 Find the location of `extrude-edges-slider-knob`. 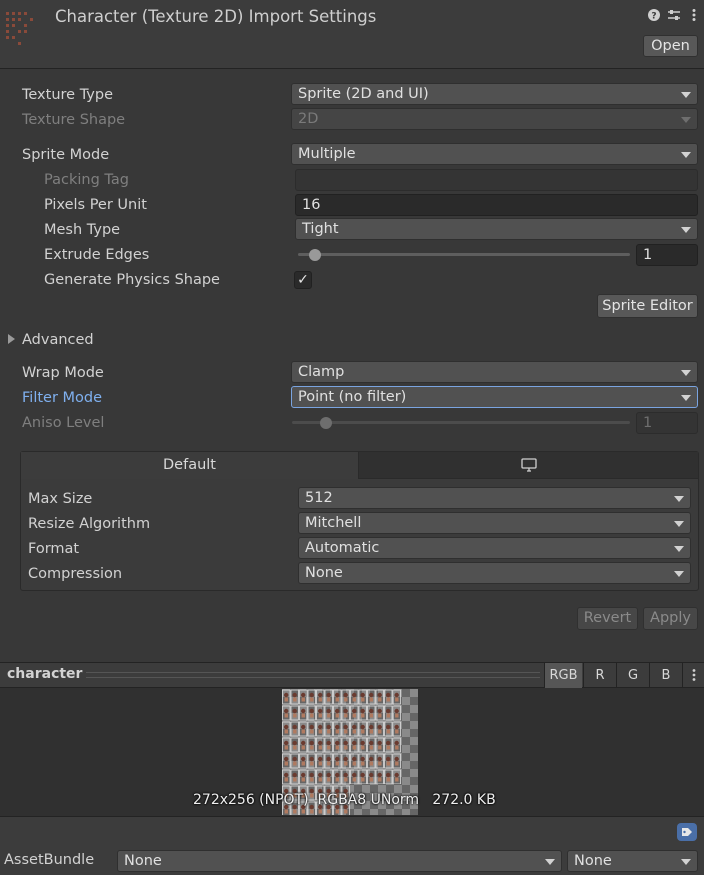

extrude-edges-slider-knob is located at coordinates (314, 255).